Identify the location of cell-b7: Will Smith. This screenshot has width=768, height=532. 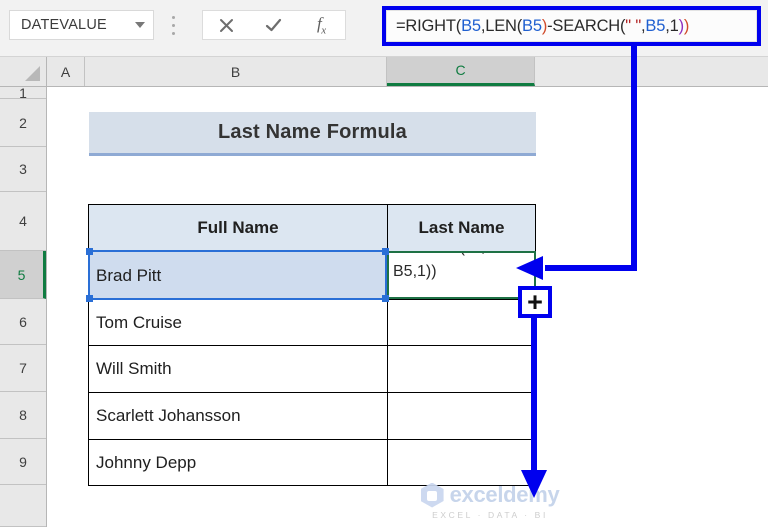
(238, 369).